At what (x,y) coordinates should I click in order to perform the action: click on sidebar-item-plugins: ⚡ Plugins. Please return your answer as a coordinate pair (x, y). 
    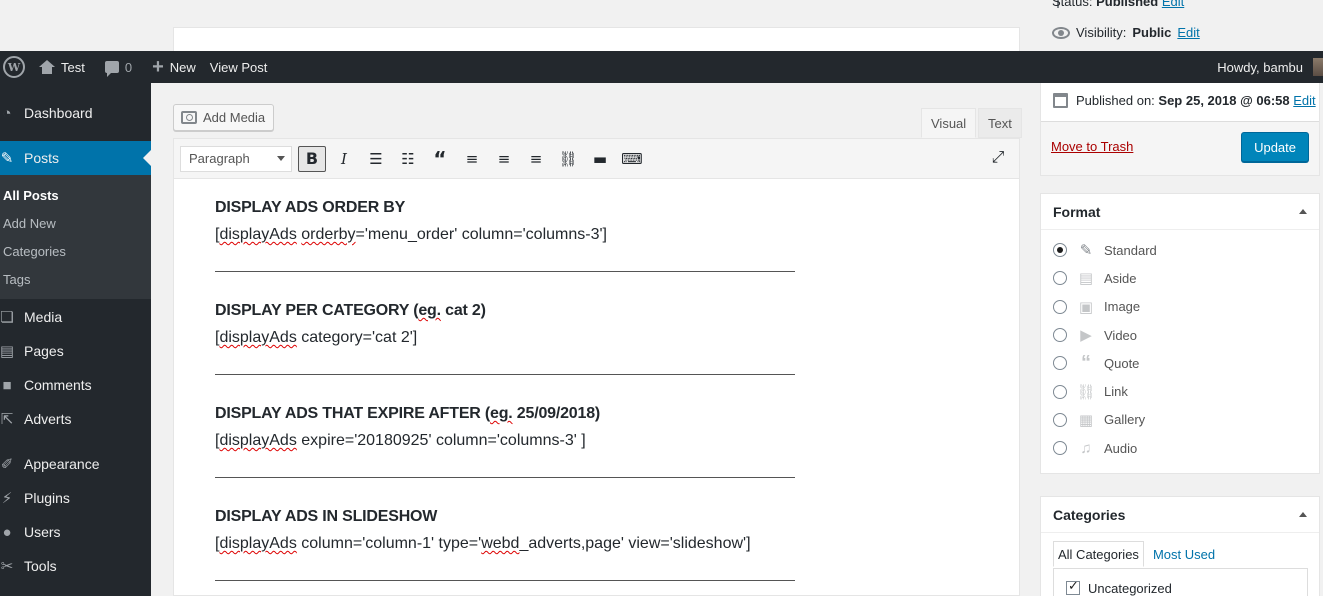
    Looking at the image, I should click on (75, 498).